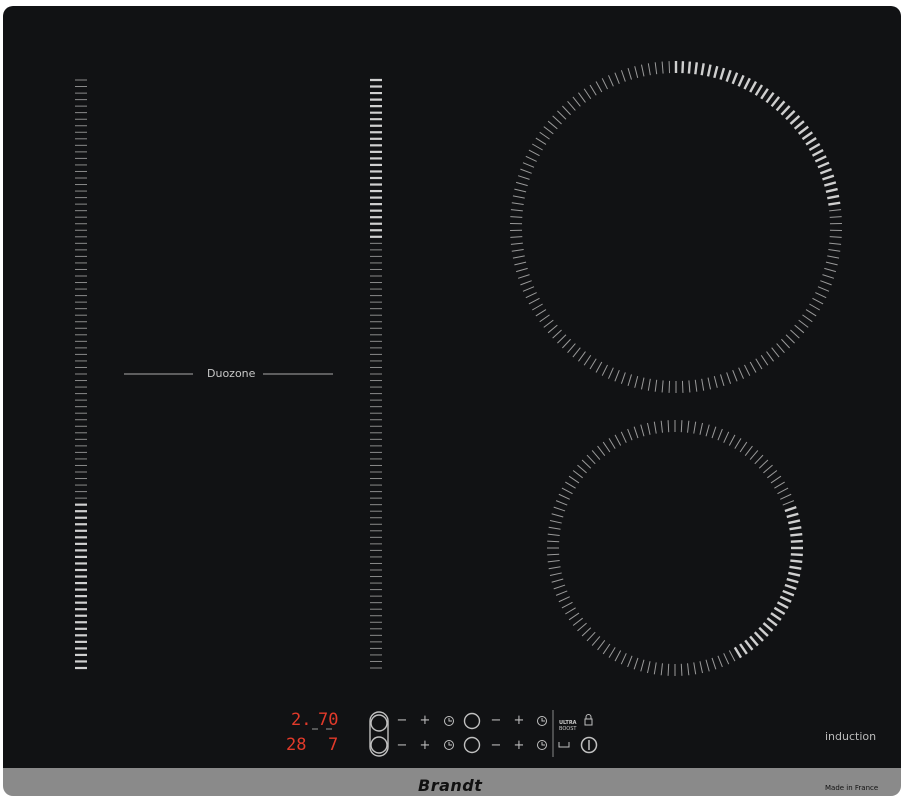  What do you see at coordinates (425, 746) in the screenshot?
I see `front-left-plus-button: +` at bounding box center [425, 746].